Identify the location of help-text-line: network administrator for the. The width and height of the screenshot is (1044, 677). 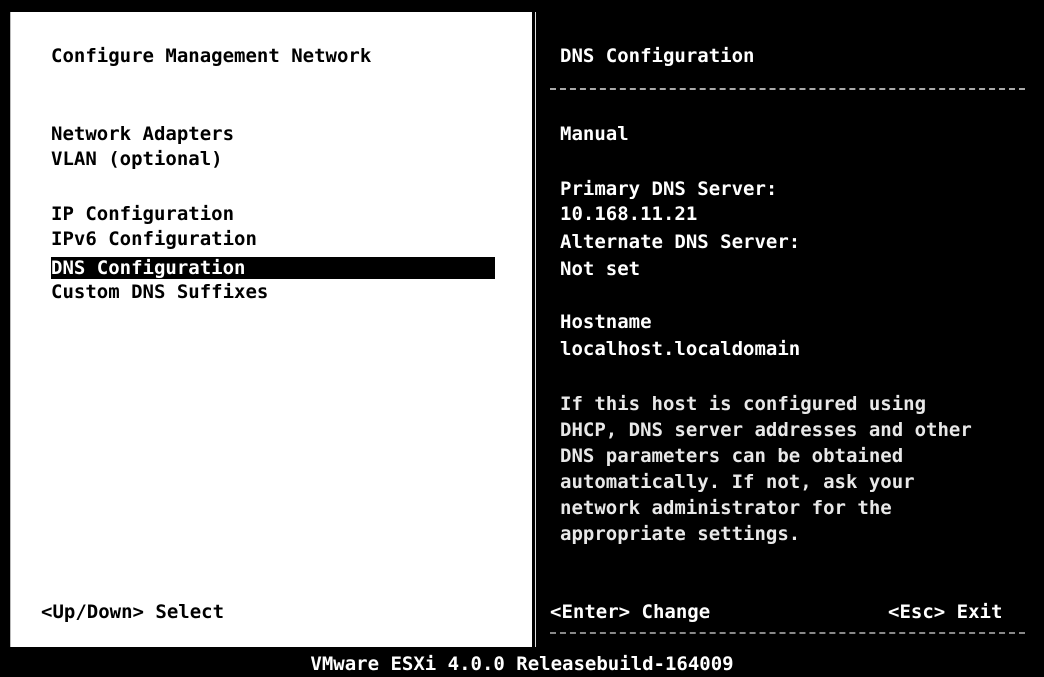
(726, 508).